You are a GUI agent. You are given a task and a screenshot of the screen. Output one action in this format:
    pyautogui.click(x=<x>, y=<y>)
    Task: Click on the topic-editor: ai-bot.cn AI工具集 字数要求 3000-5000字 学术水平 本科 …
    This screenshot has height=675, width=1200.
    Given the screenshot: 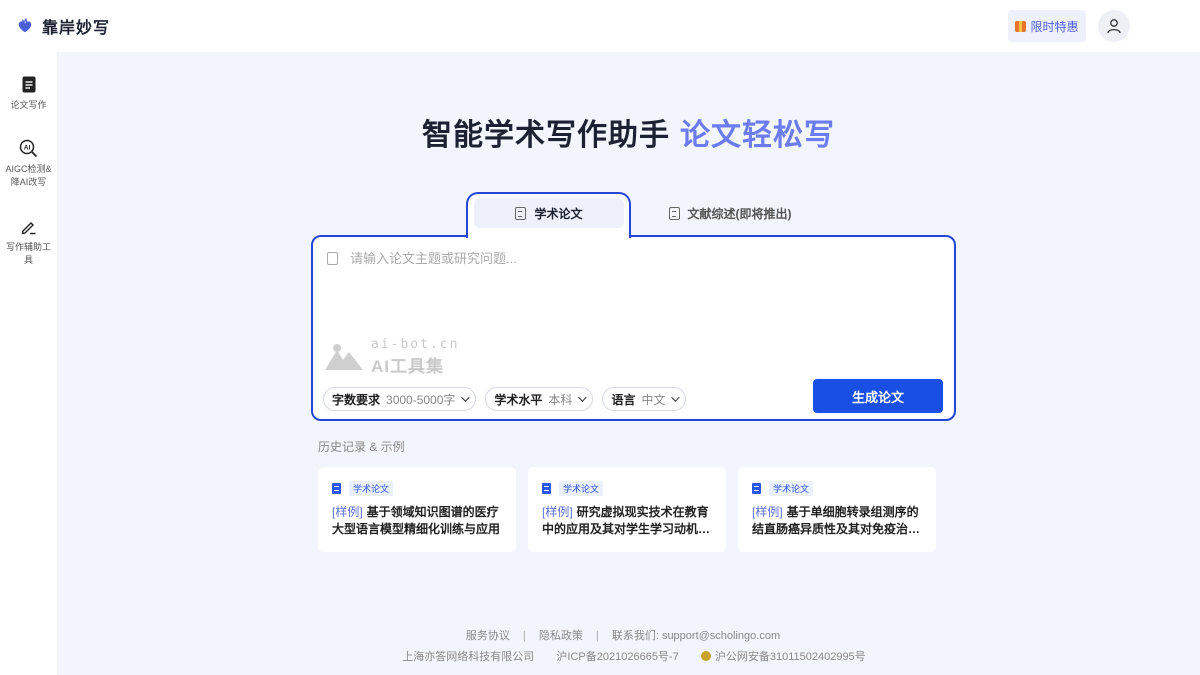 What is the action you would take?
    pyautogui.click(x=633, y=328)
    